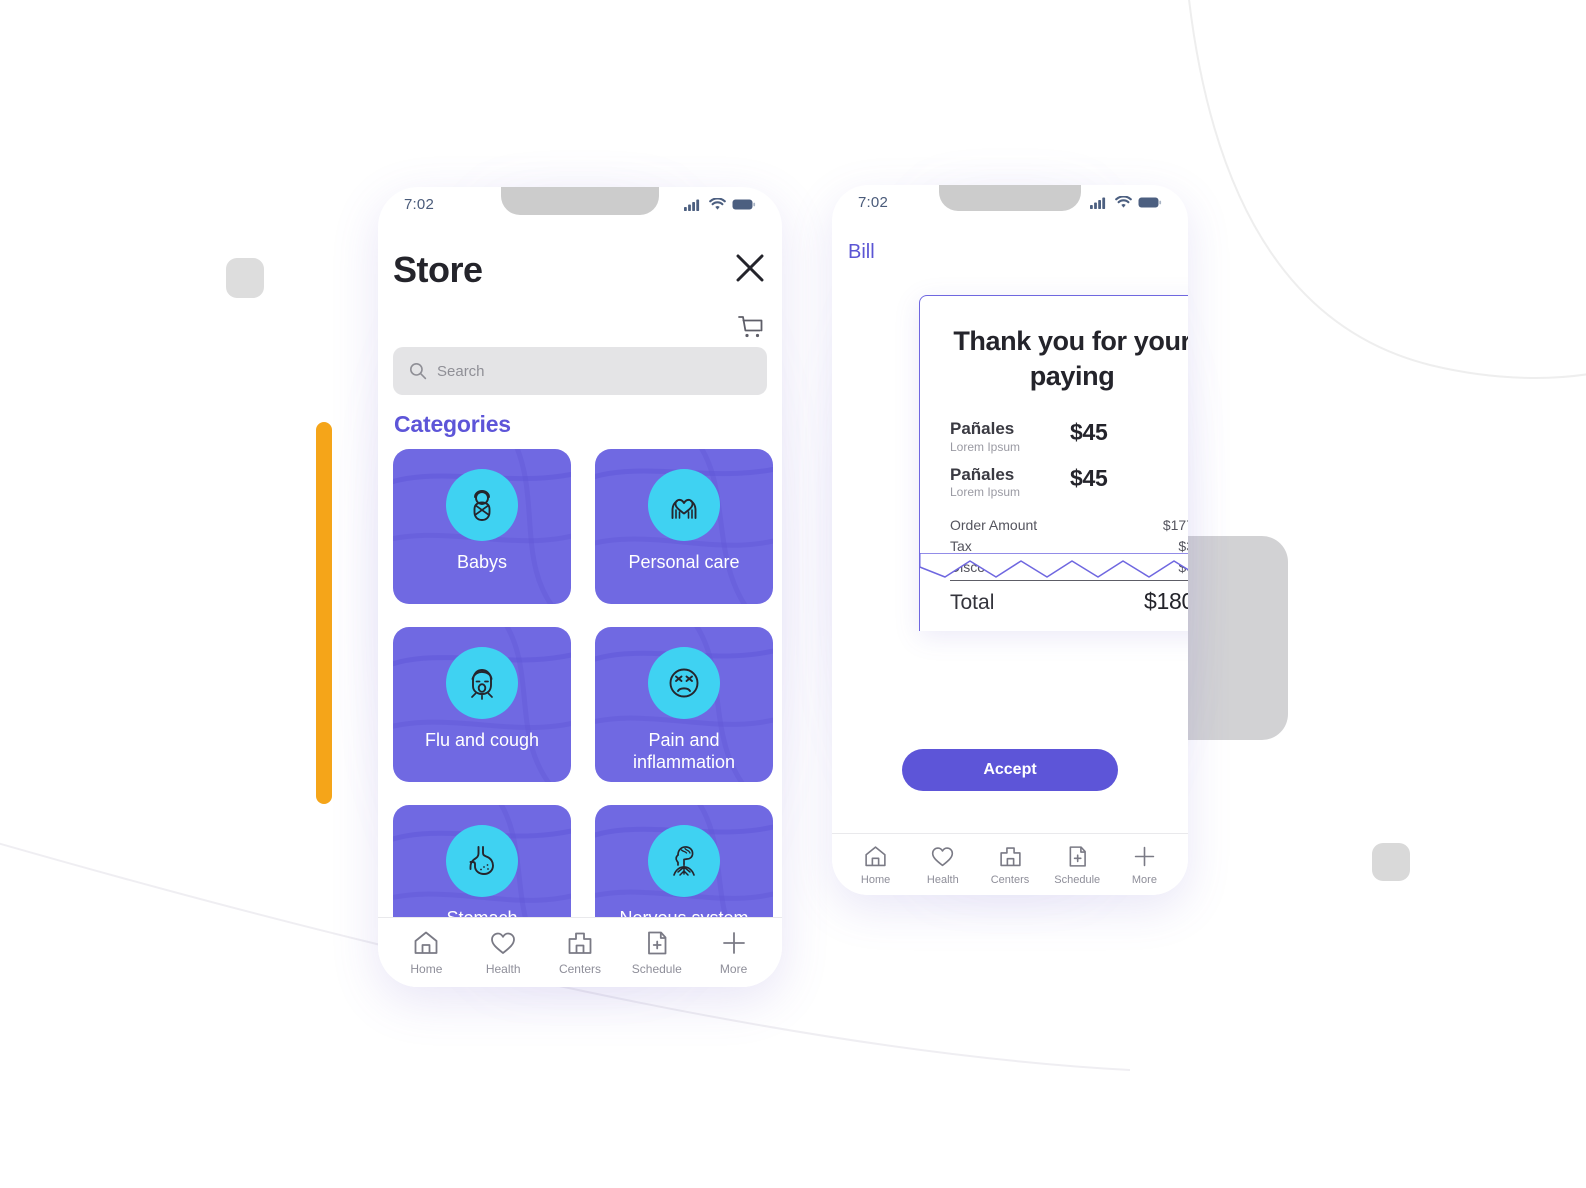  Describe the element at coordinates (1391, 862) in the screenshot. I see `decorative-square-right` at that location.